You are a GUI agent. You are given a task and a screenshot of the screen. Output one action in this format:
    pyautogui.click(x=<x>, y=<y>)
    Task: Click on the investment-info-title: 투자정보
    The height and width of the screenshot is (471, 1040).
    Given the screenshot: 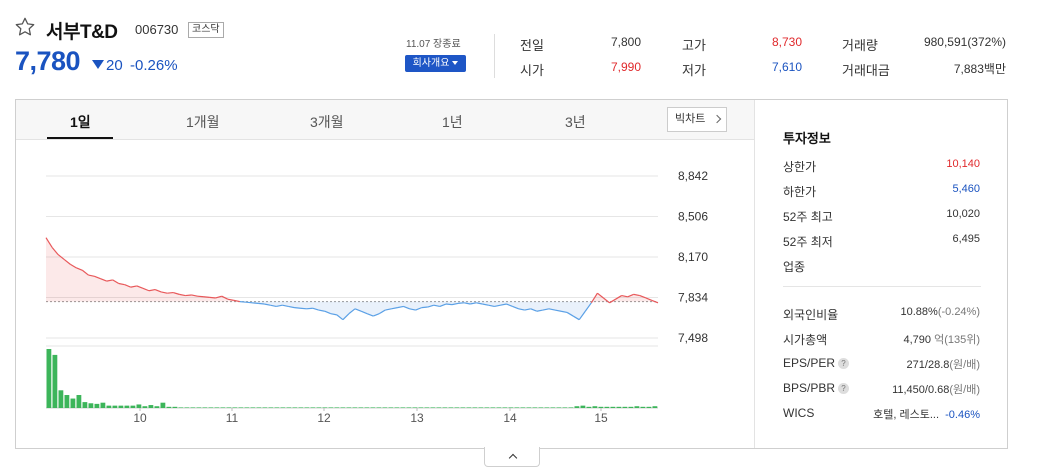 What is the action you would take?
    pyautogui.click(x=807, y=138)
    